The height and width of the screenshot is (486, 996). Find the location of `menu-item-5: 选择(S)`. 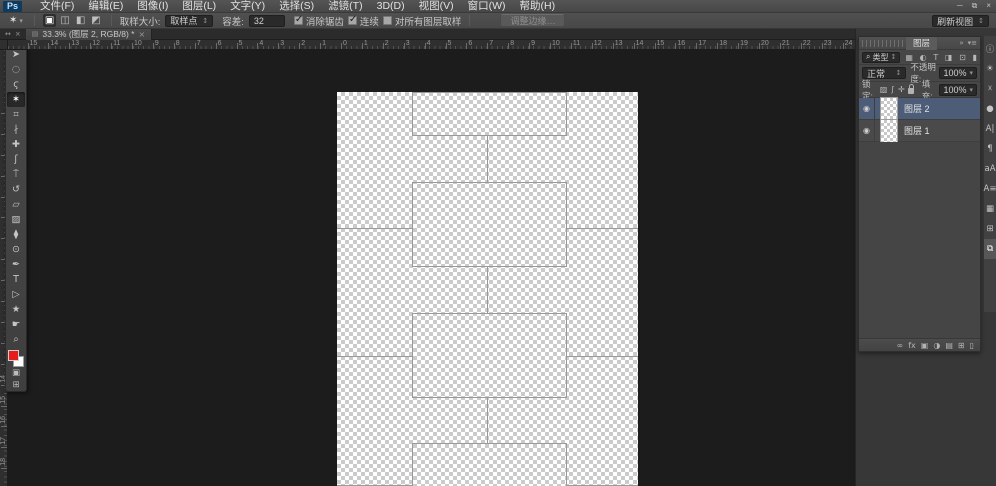

menu-item-5: 选择(S) is located at coordinates (296, 6).